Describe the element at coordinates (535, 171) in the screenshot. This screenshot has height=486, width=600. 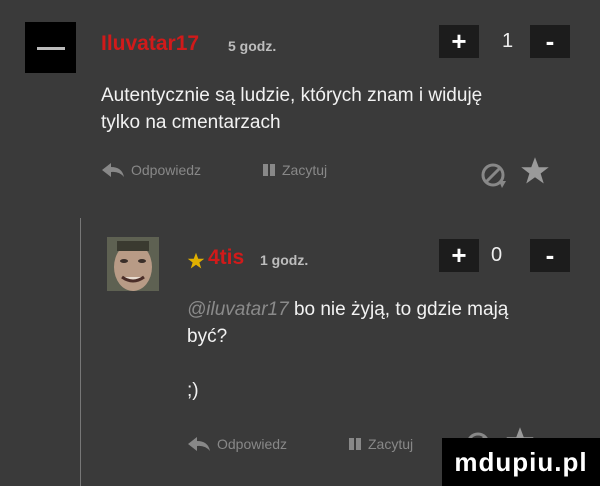
I see `star-icon` at that location.